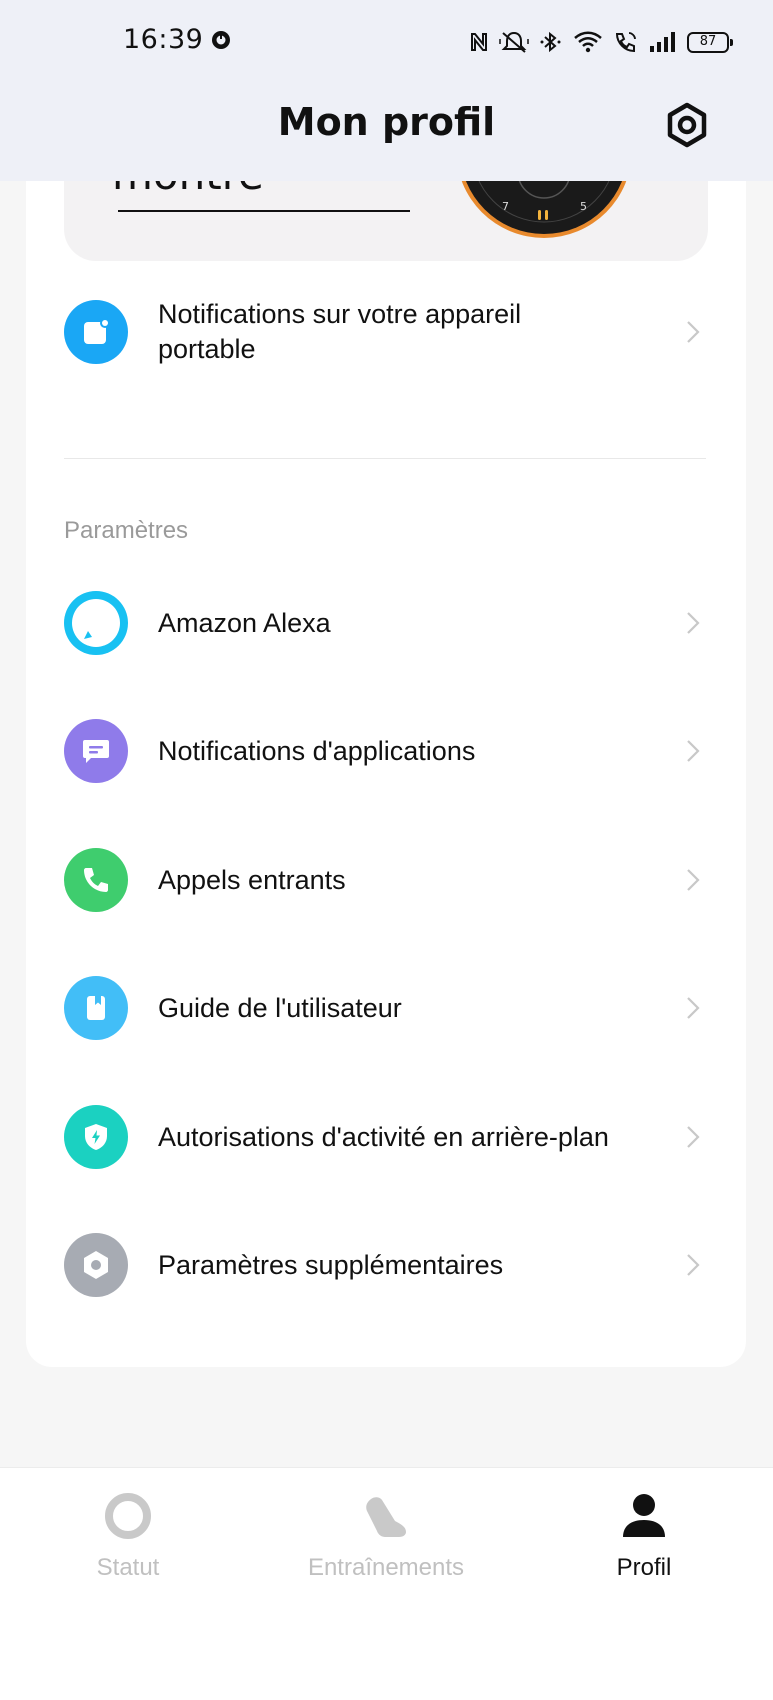  What do you see at coordinates (386, 1583) in the screenshot?
I see `bottom-nav: Statut Entraînements Profil` at bounding box center [386, 1583].